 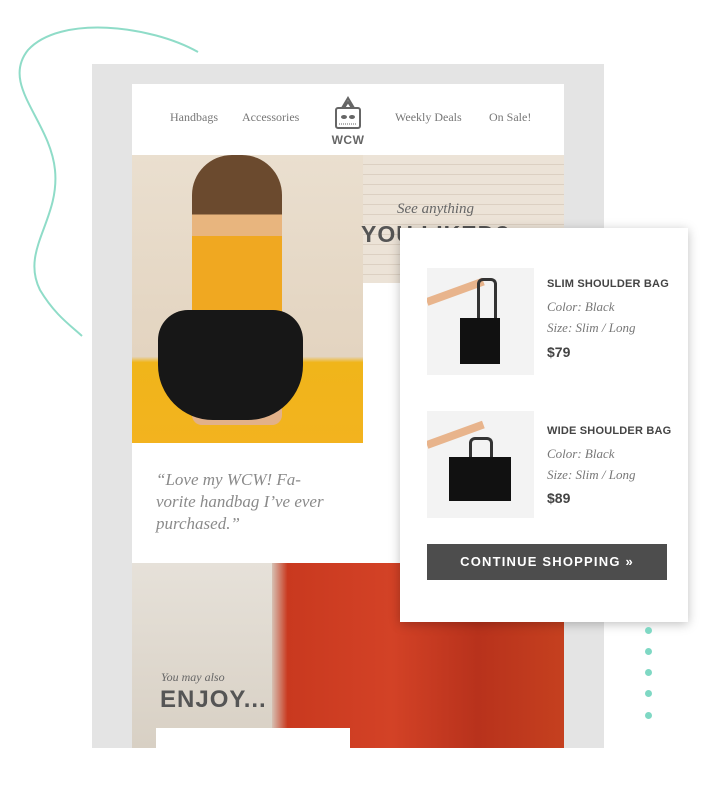 I want to click on product-name: WIDE SHOULDER BAG, so click(x=609, y=431).